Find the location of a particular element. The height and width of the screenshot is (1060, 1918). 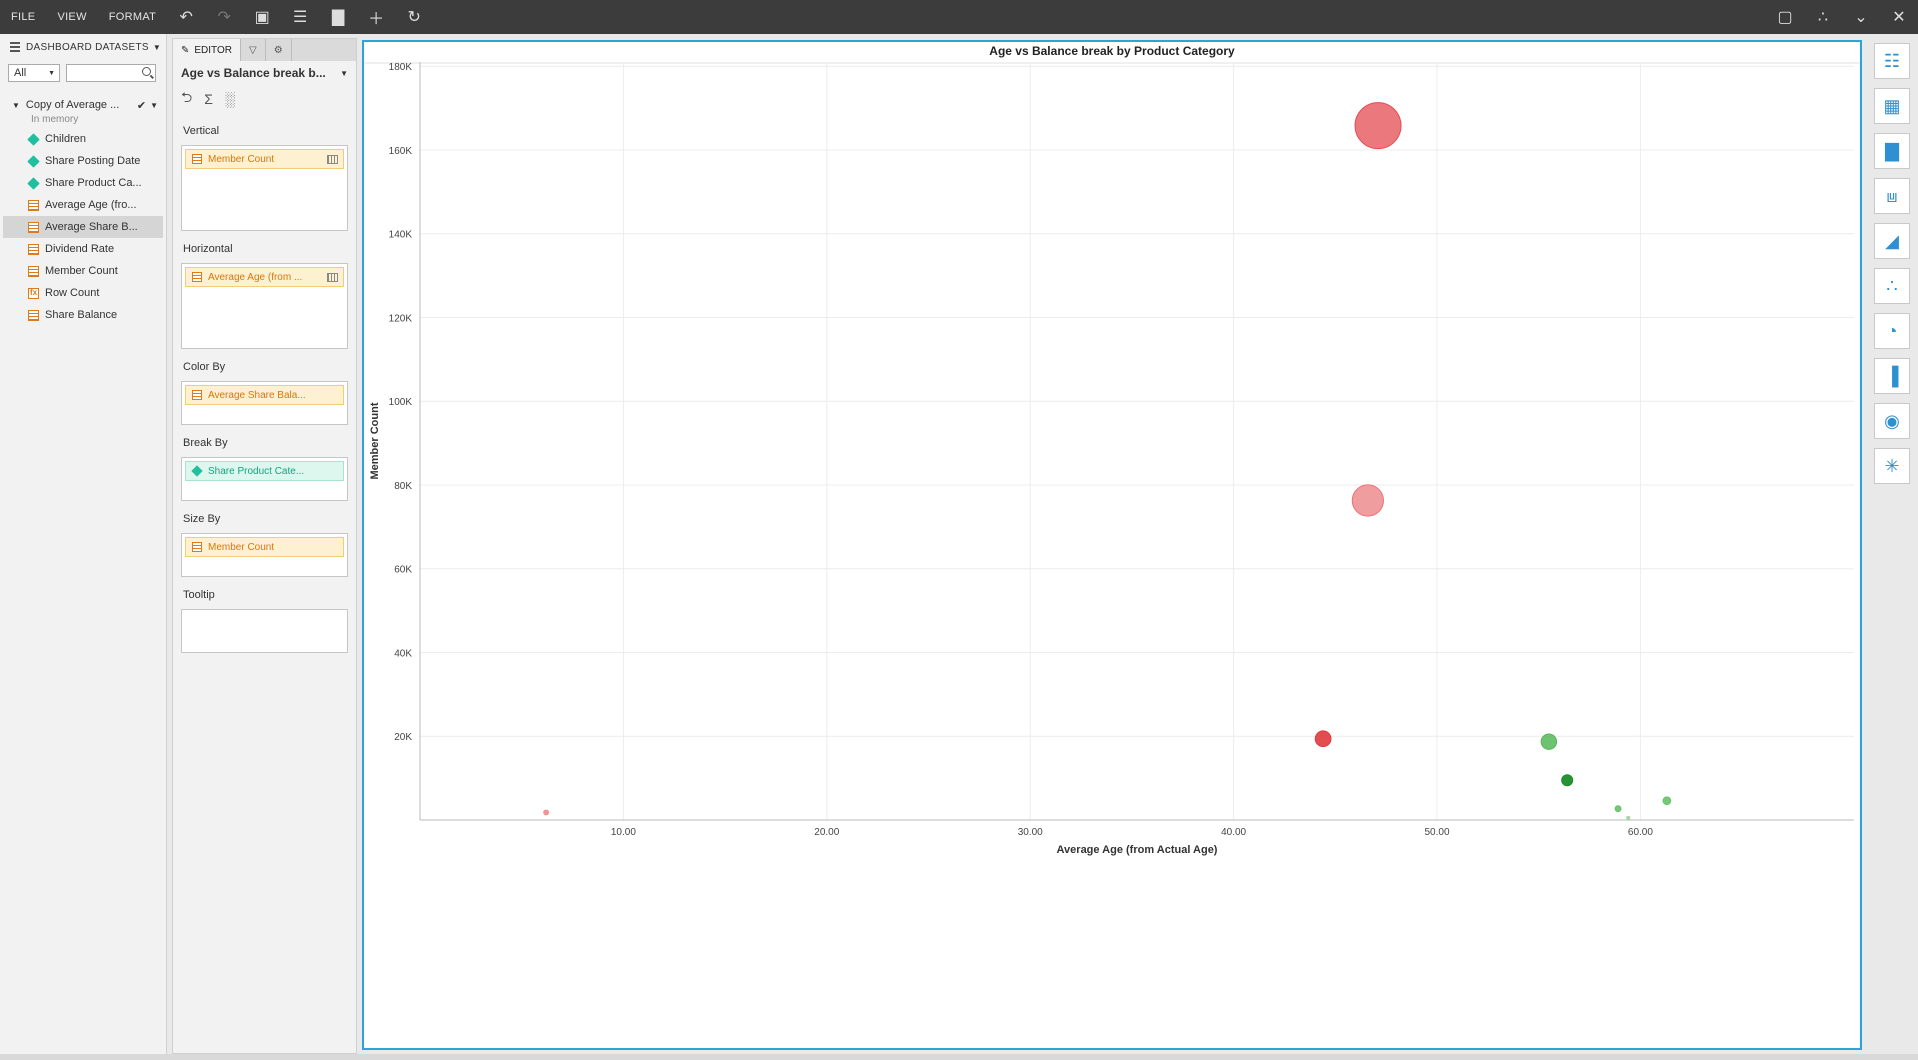

present-icon: ▢ is located at coordinates (1785, 17).